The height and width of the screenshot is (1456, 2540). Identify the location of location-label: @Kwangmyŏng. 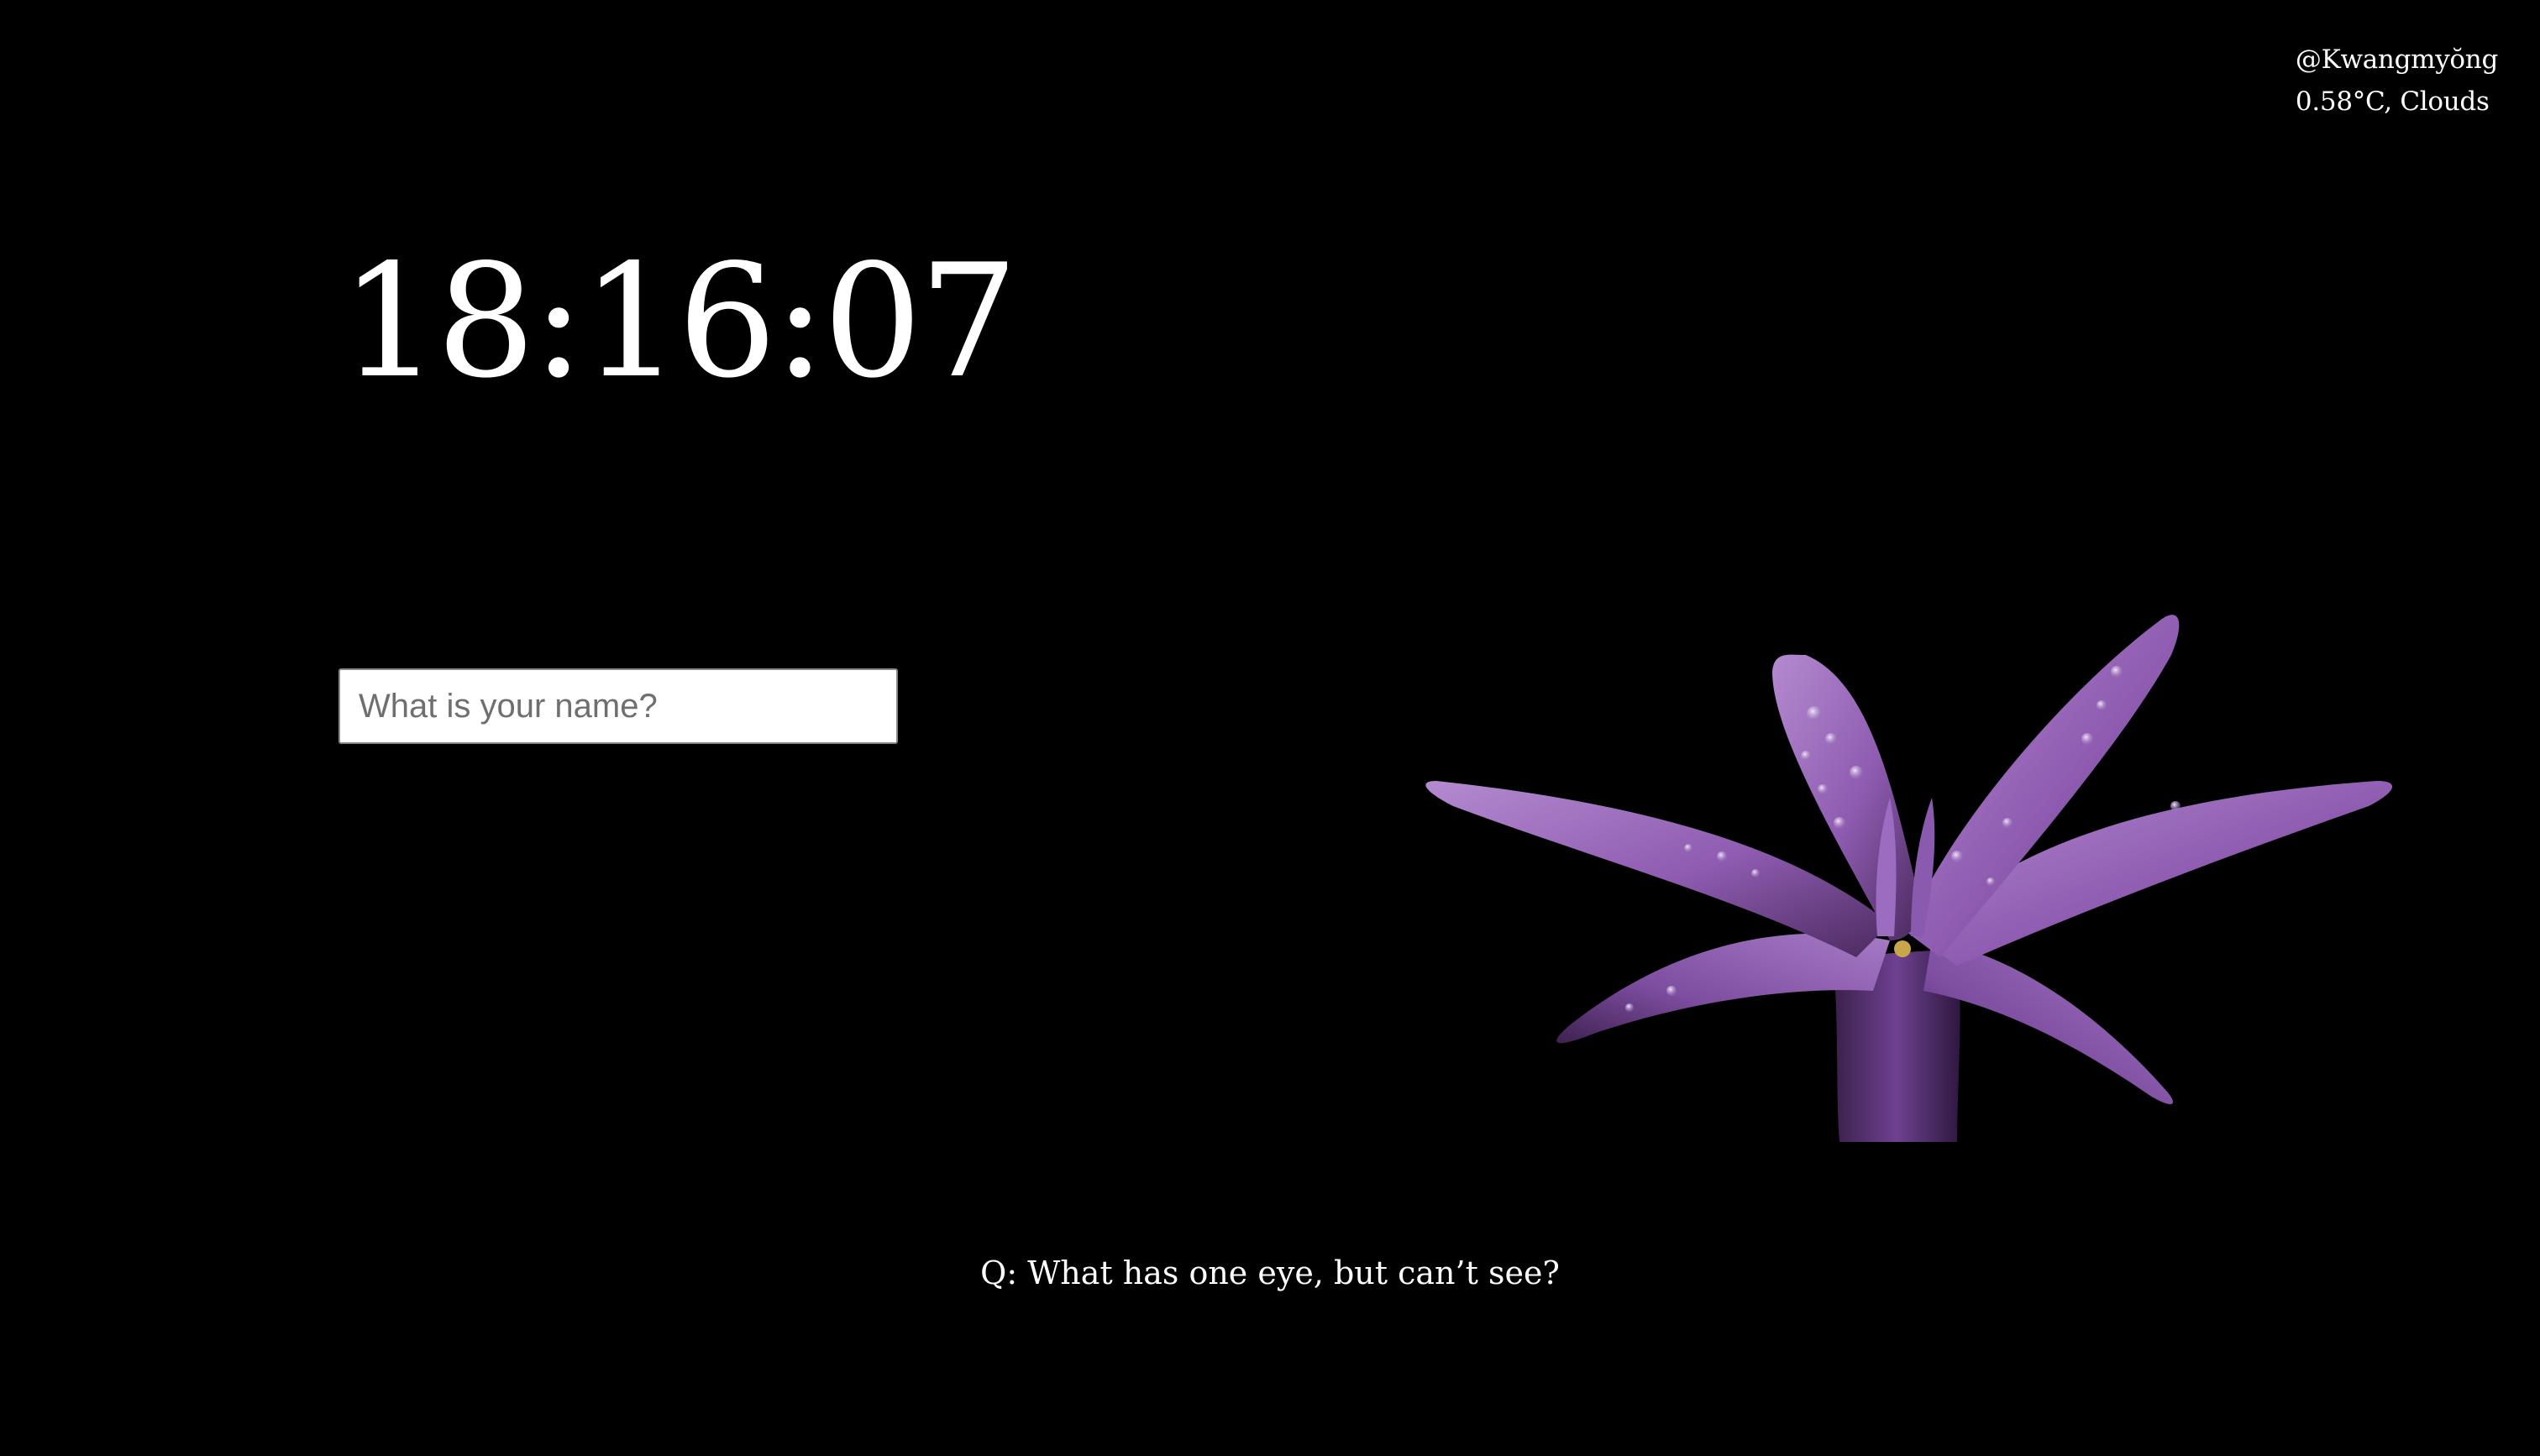
(2396, 60).